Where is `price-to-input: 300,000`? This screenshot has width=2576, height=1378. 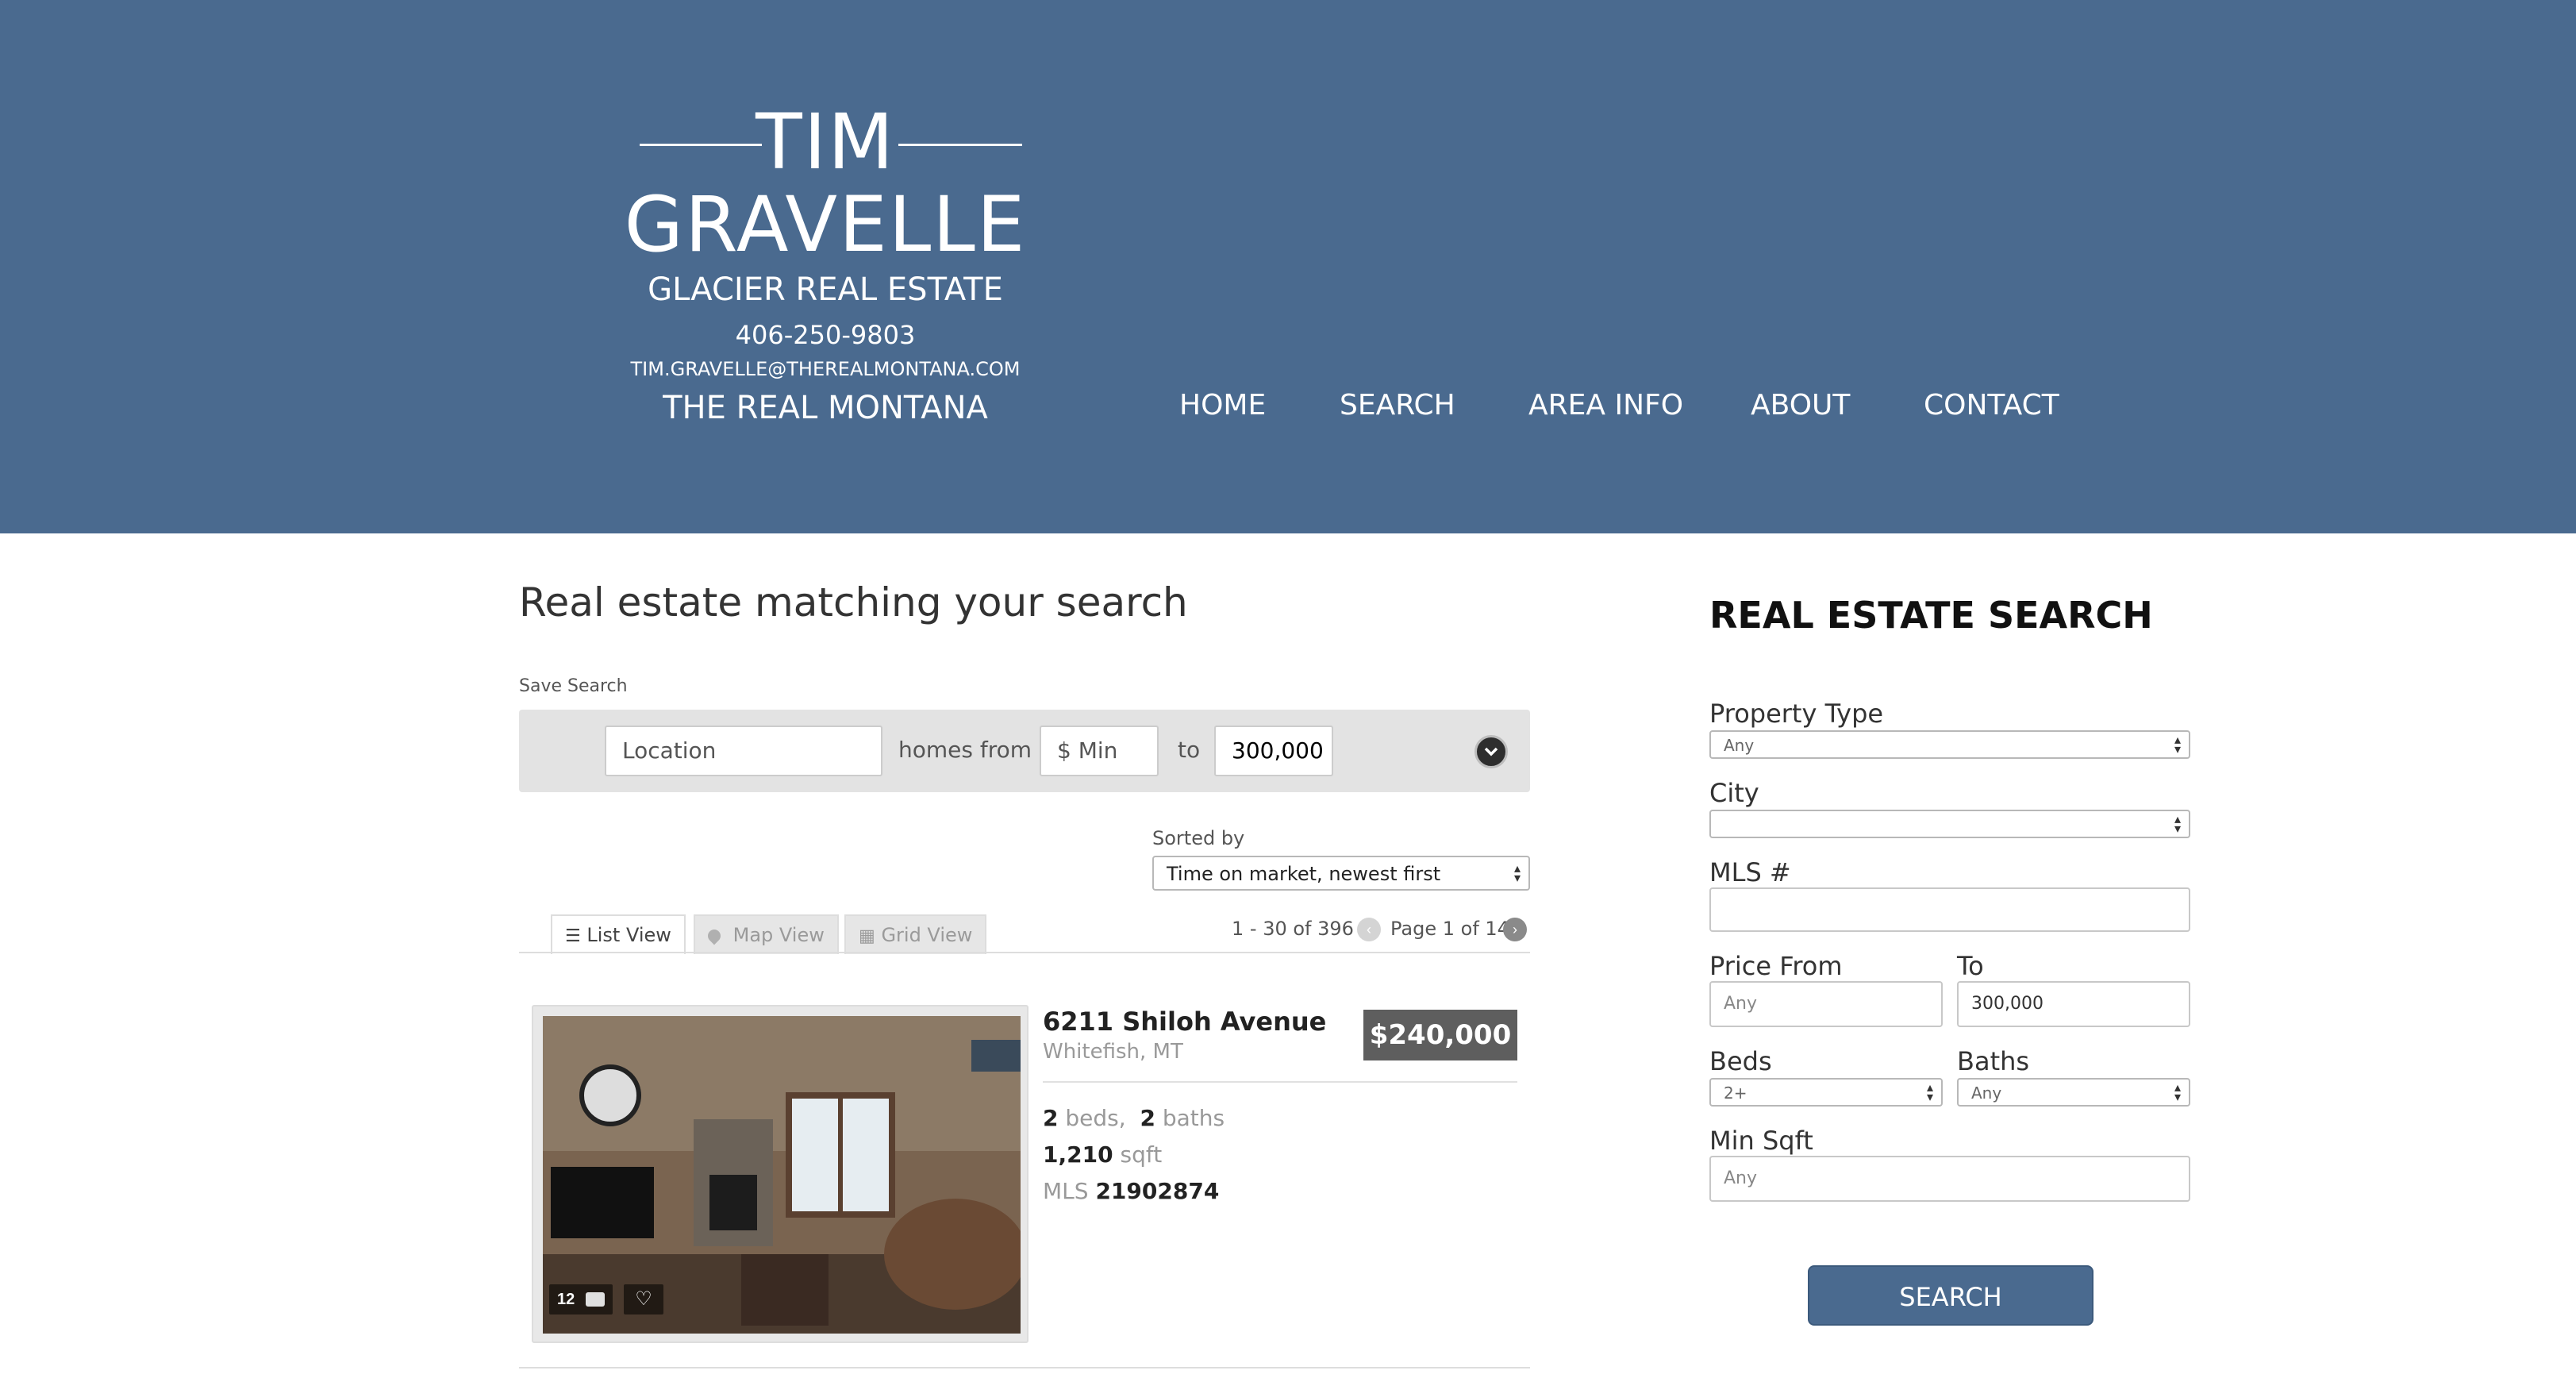 price-to-input: 300,000 is located at coordinates (2073, 1004).